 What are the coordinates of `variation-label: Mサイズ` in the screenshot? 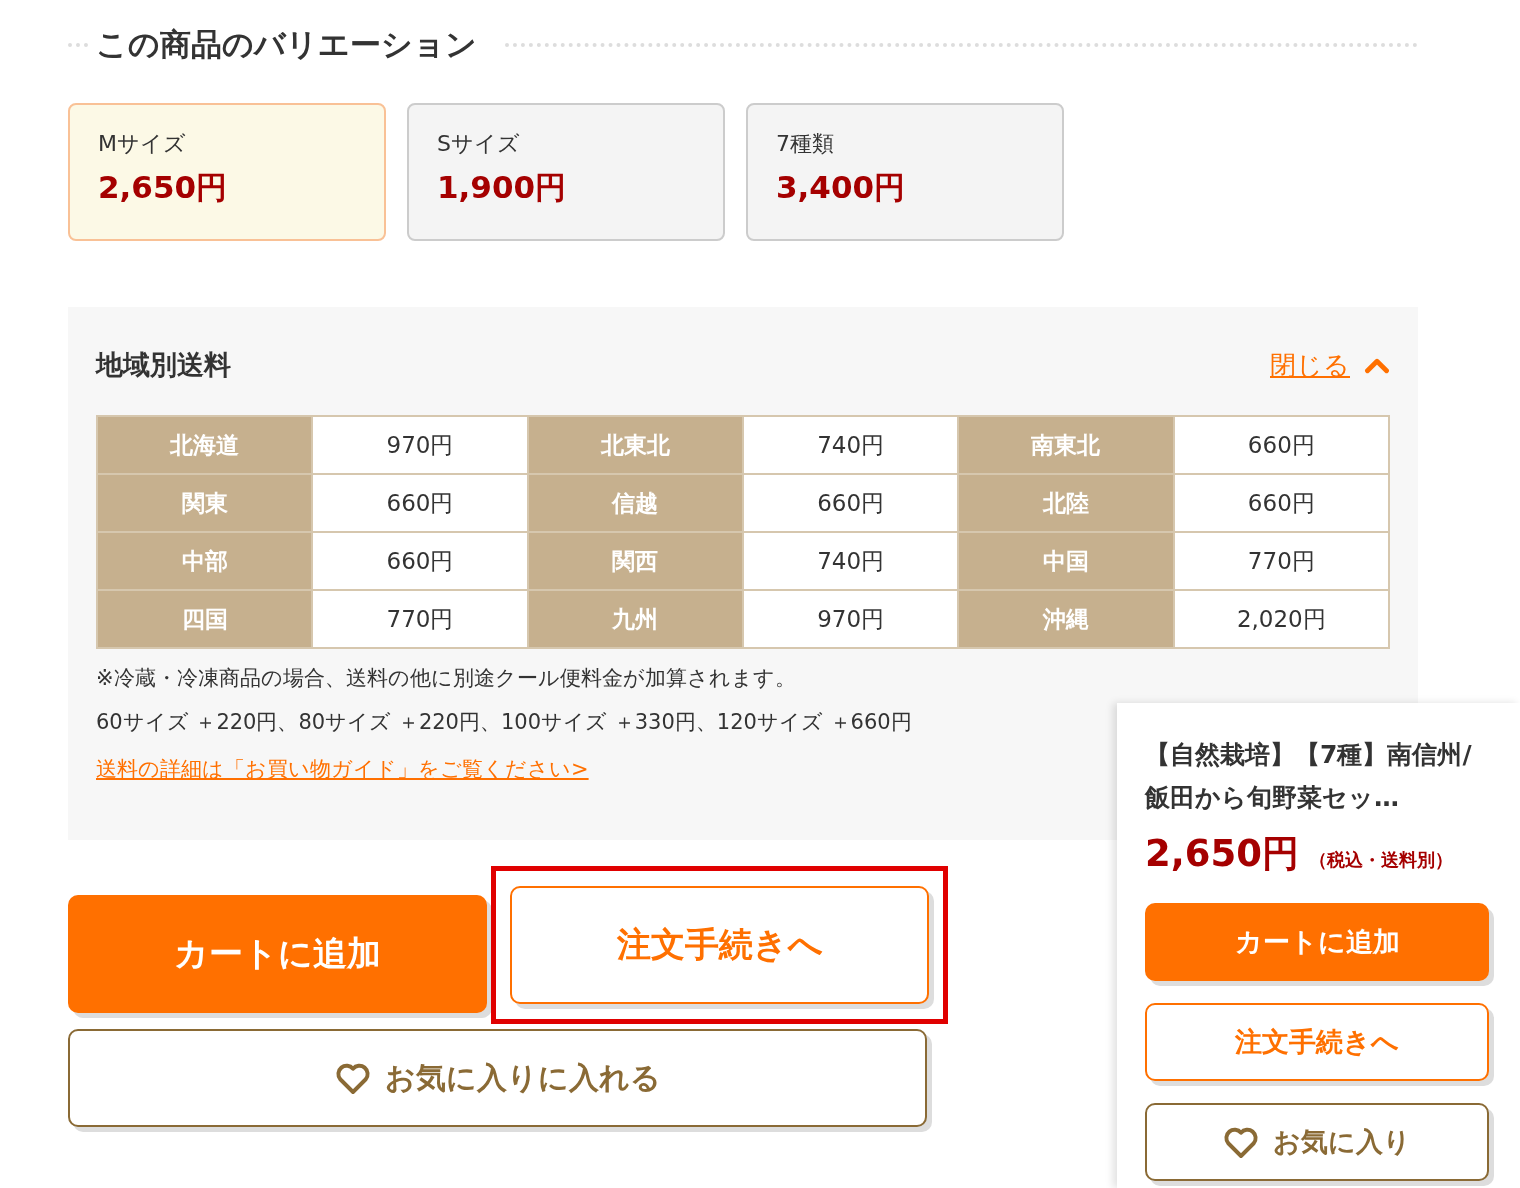 It's located at (142, 144).